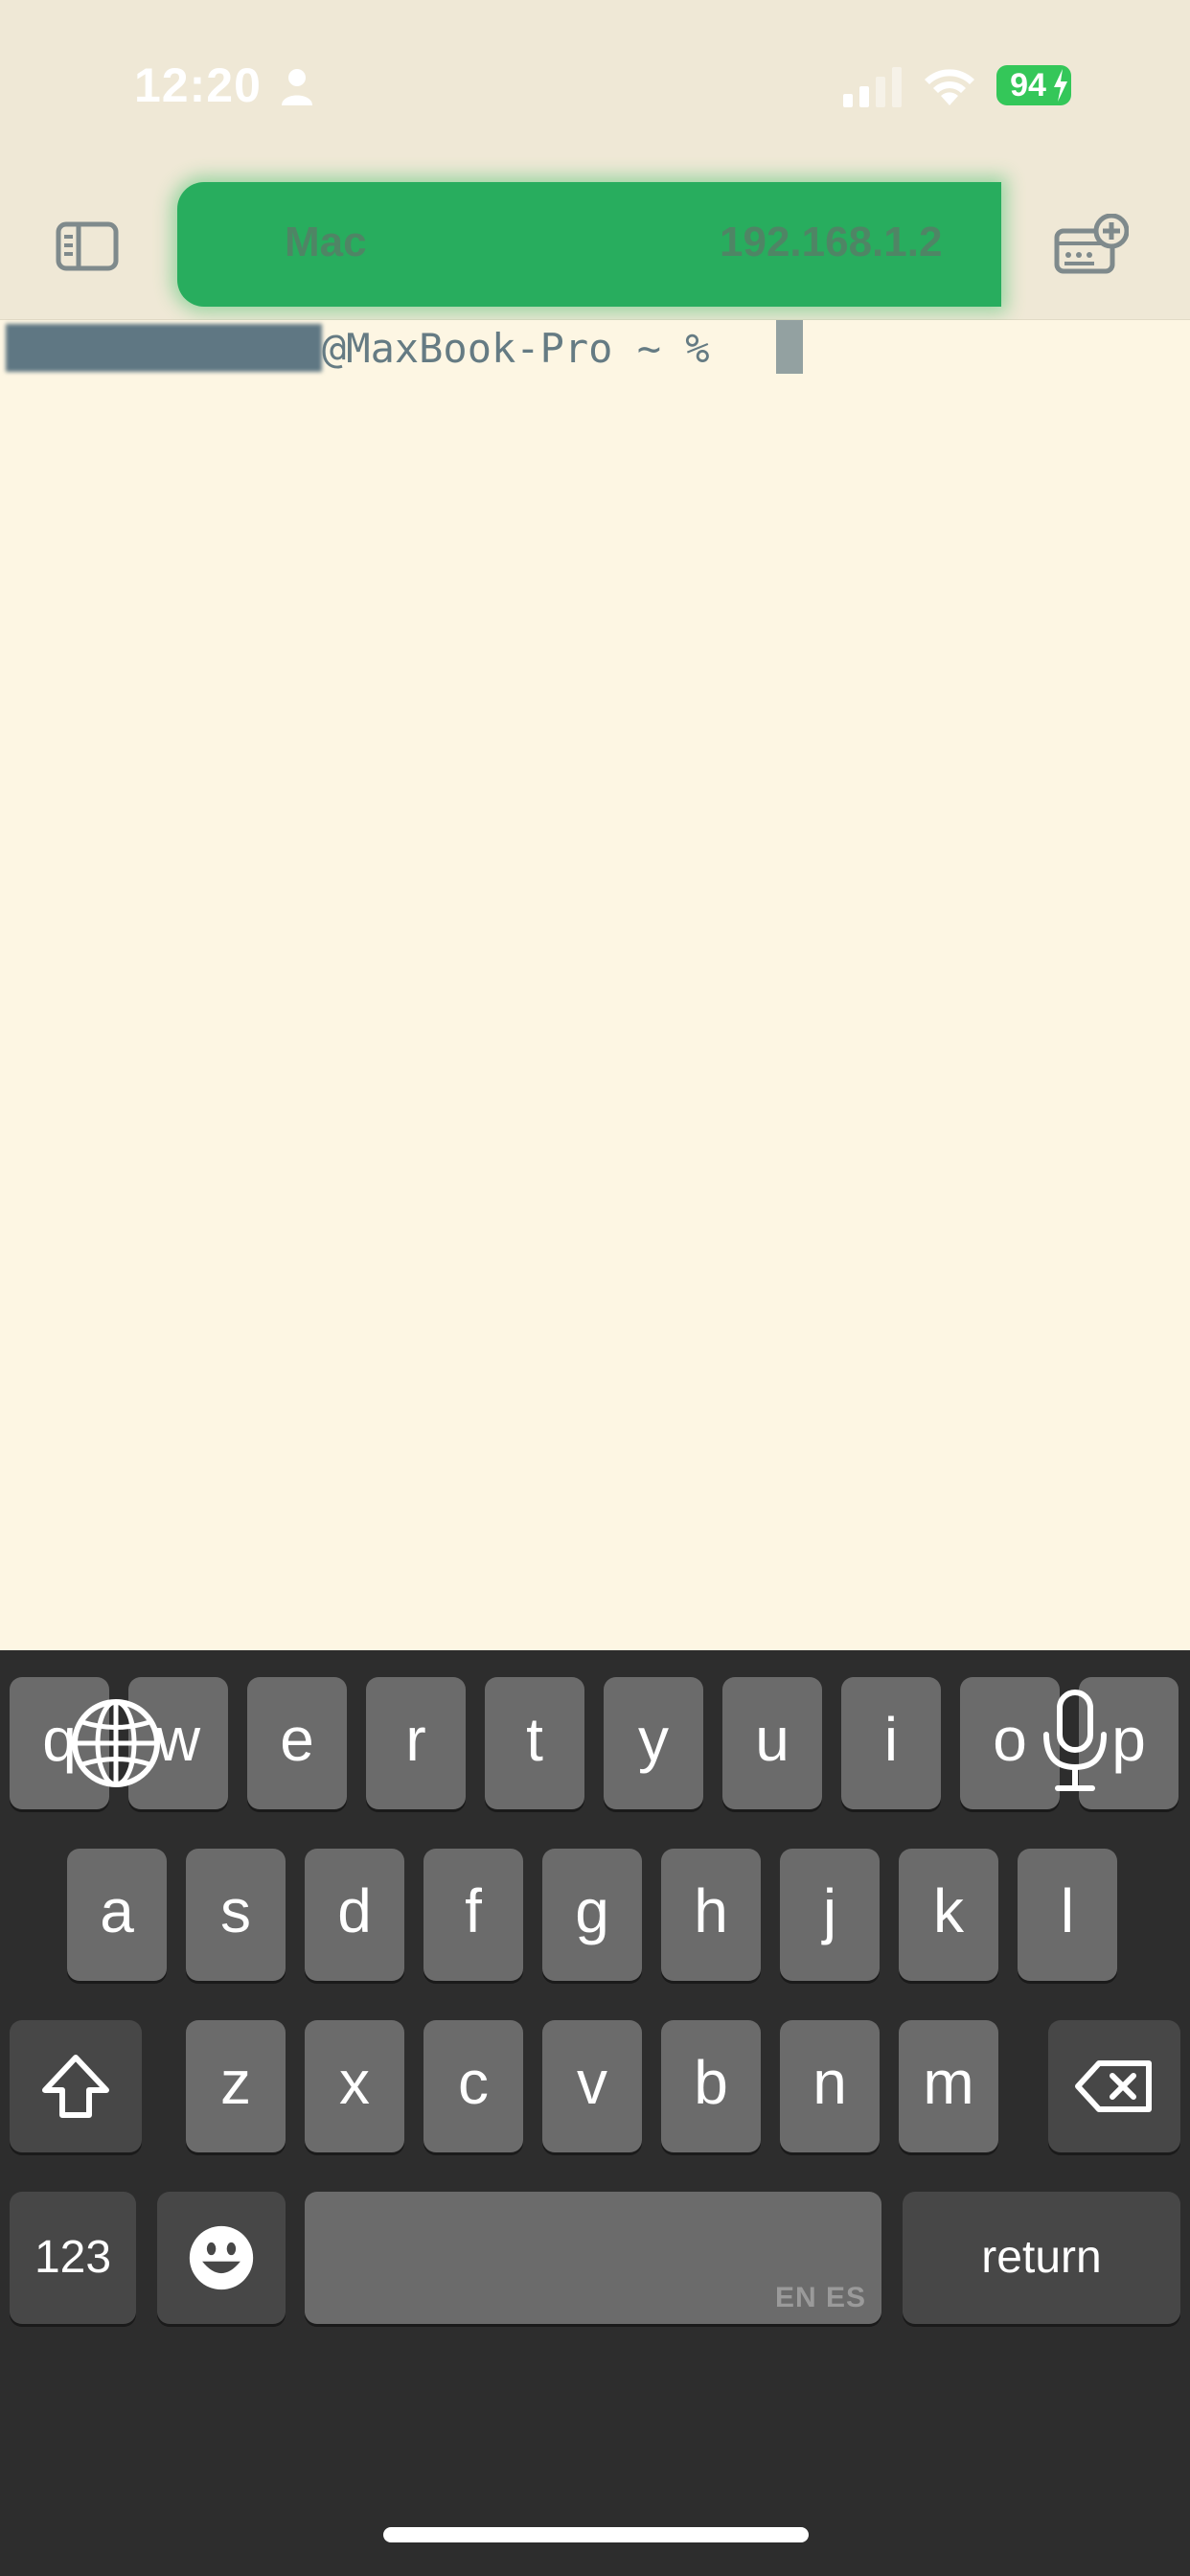  I want to click on emoji-icon, so click(222, 2257).